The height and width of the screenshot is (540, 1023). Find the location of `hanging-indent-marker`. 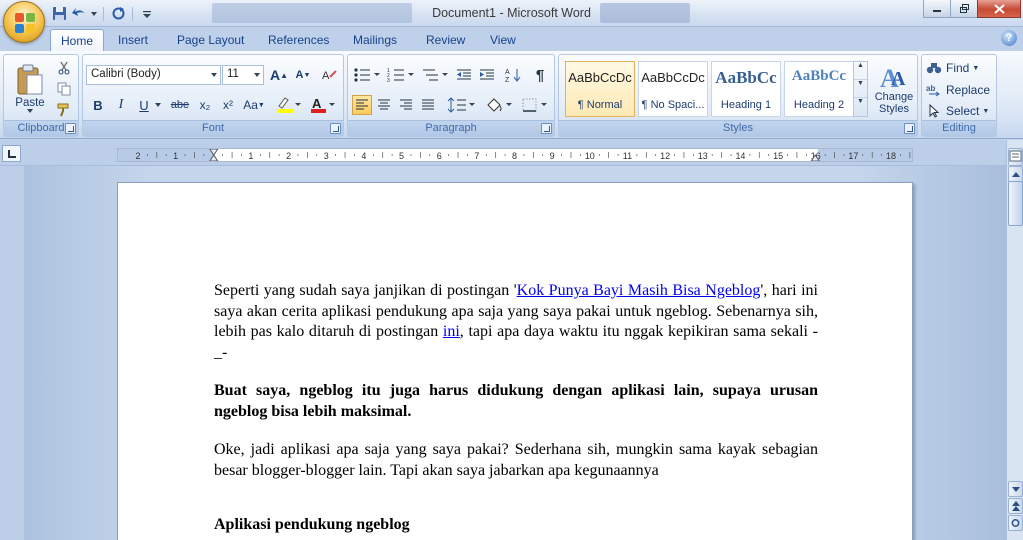

hanging-indent-marker is located at coordinates (214, 157).